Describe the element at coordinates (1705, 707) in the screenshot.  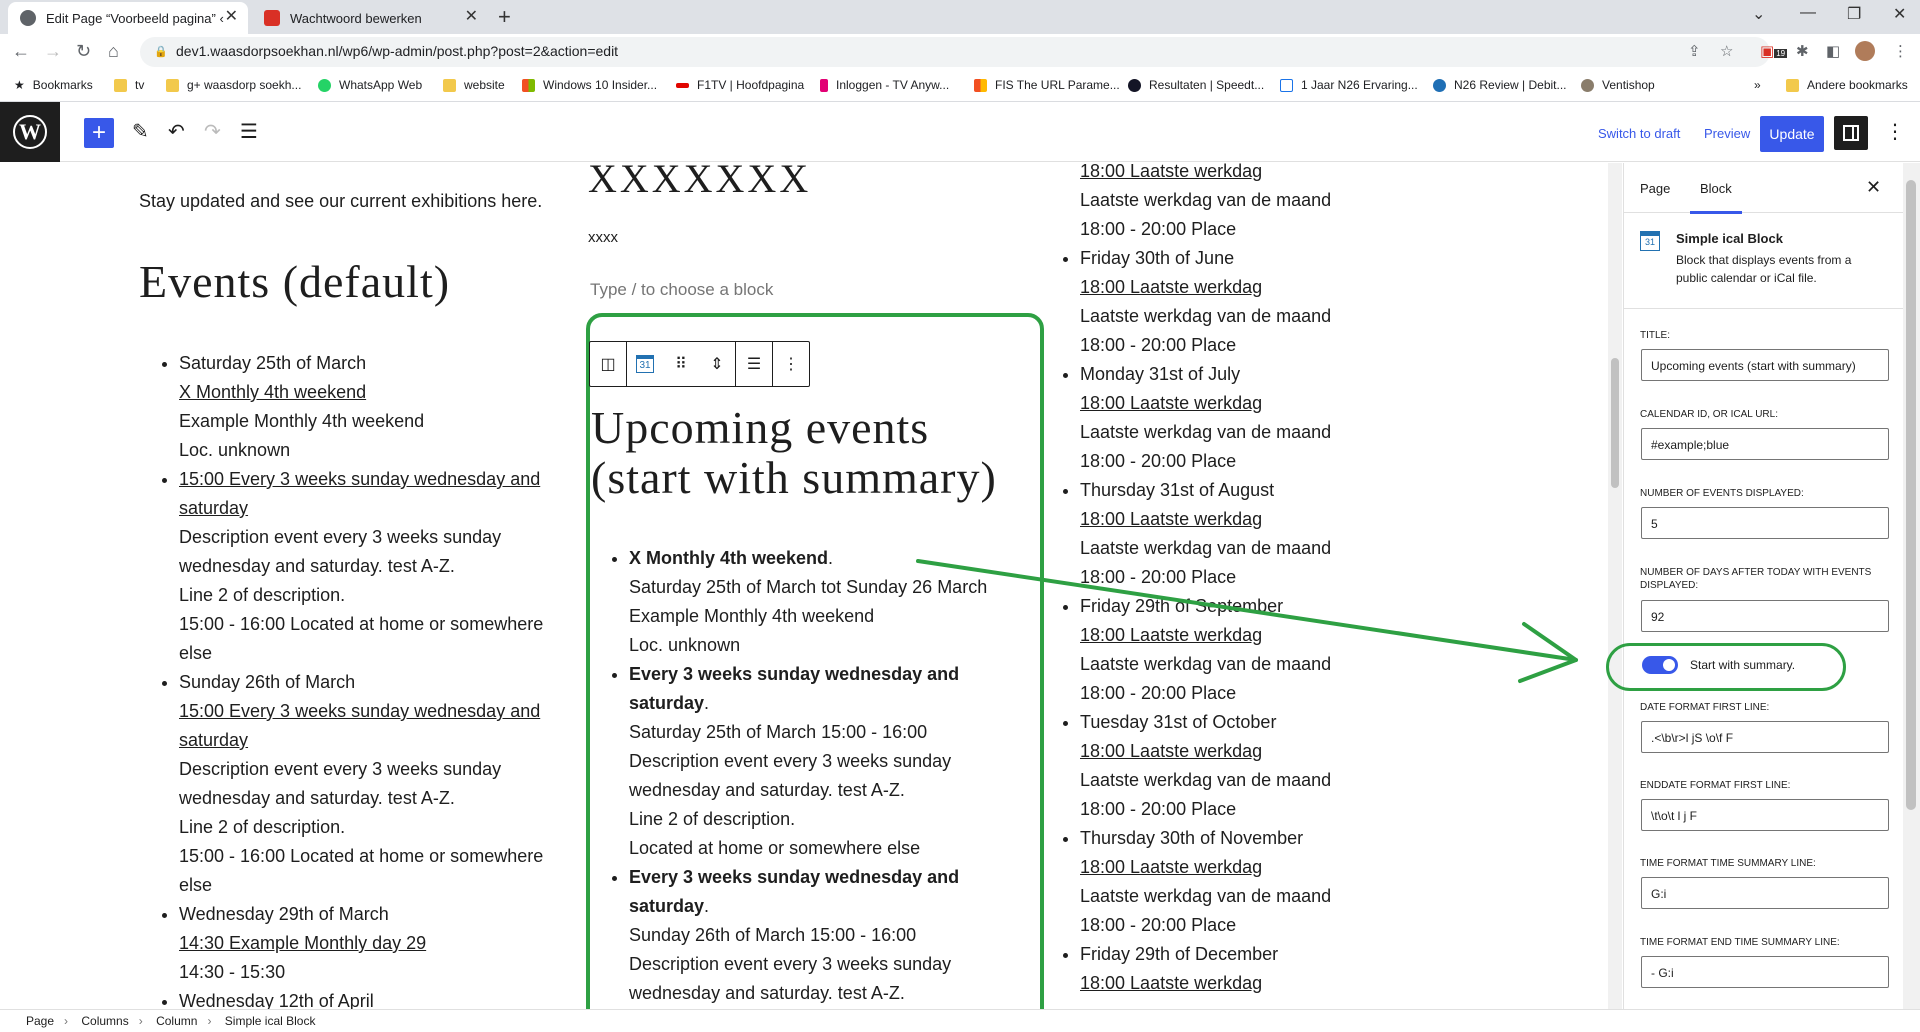
I see `date-format-label: DATE FORMAT FIRST LINE:` at that location.